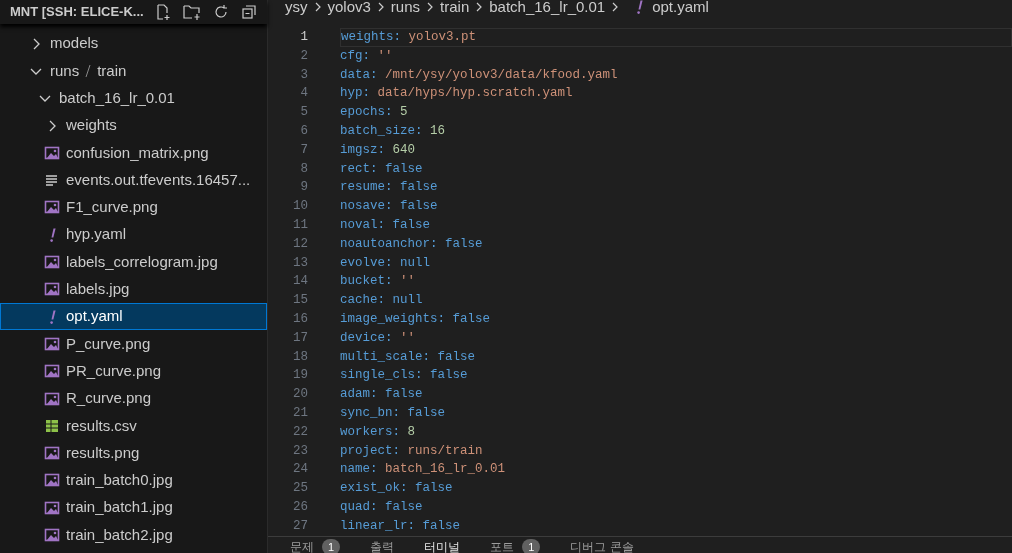 The image size is (1012, 553). Describe the element at coordinates (315, 544) in the screenshot. I see `panel-tab: 문제 1` at that location.